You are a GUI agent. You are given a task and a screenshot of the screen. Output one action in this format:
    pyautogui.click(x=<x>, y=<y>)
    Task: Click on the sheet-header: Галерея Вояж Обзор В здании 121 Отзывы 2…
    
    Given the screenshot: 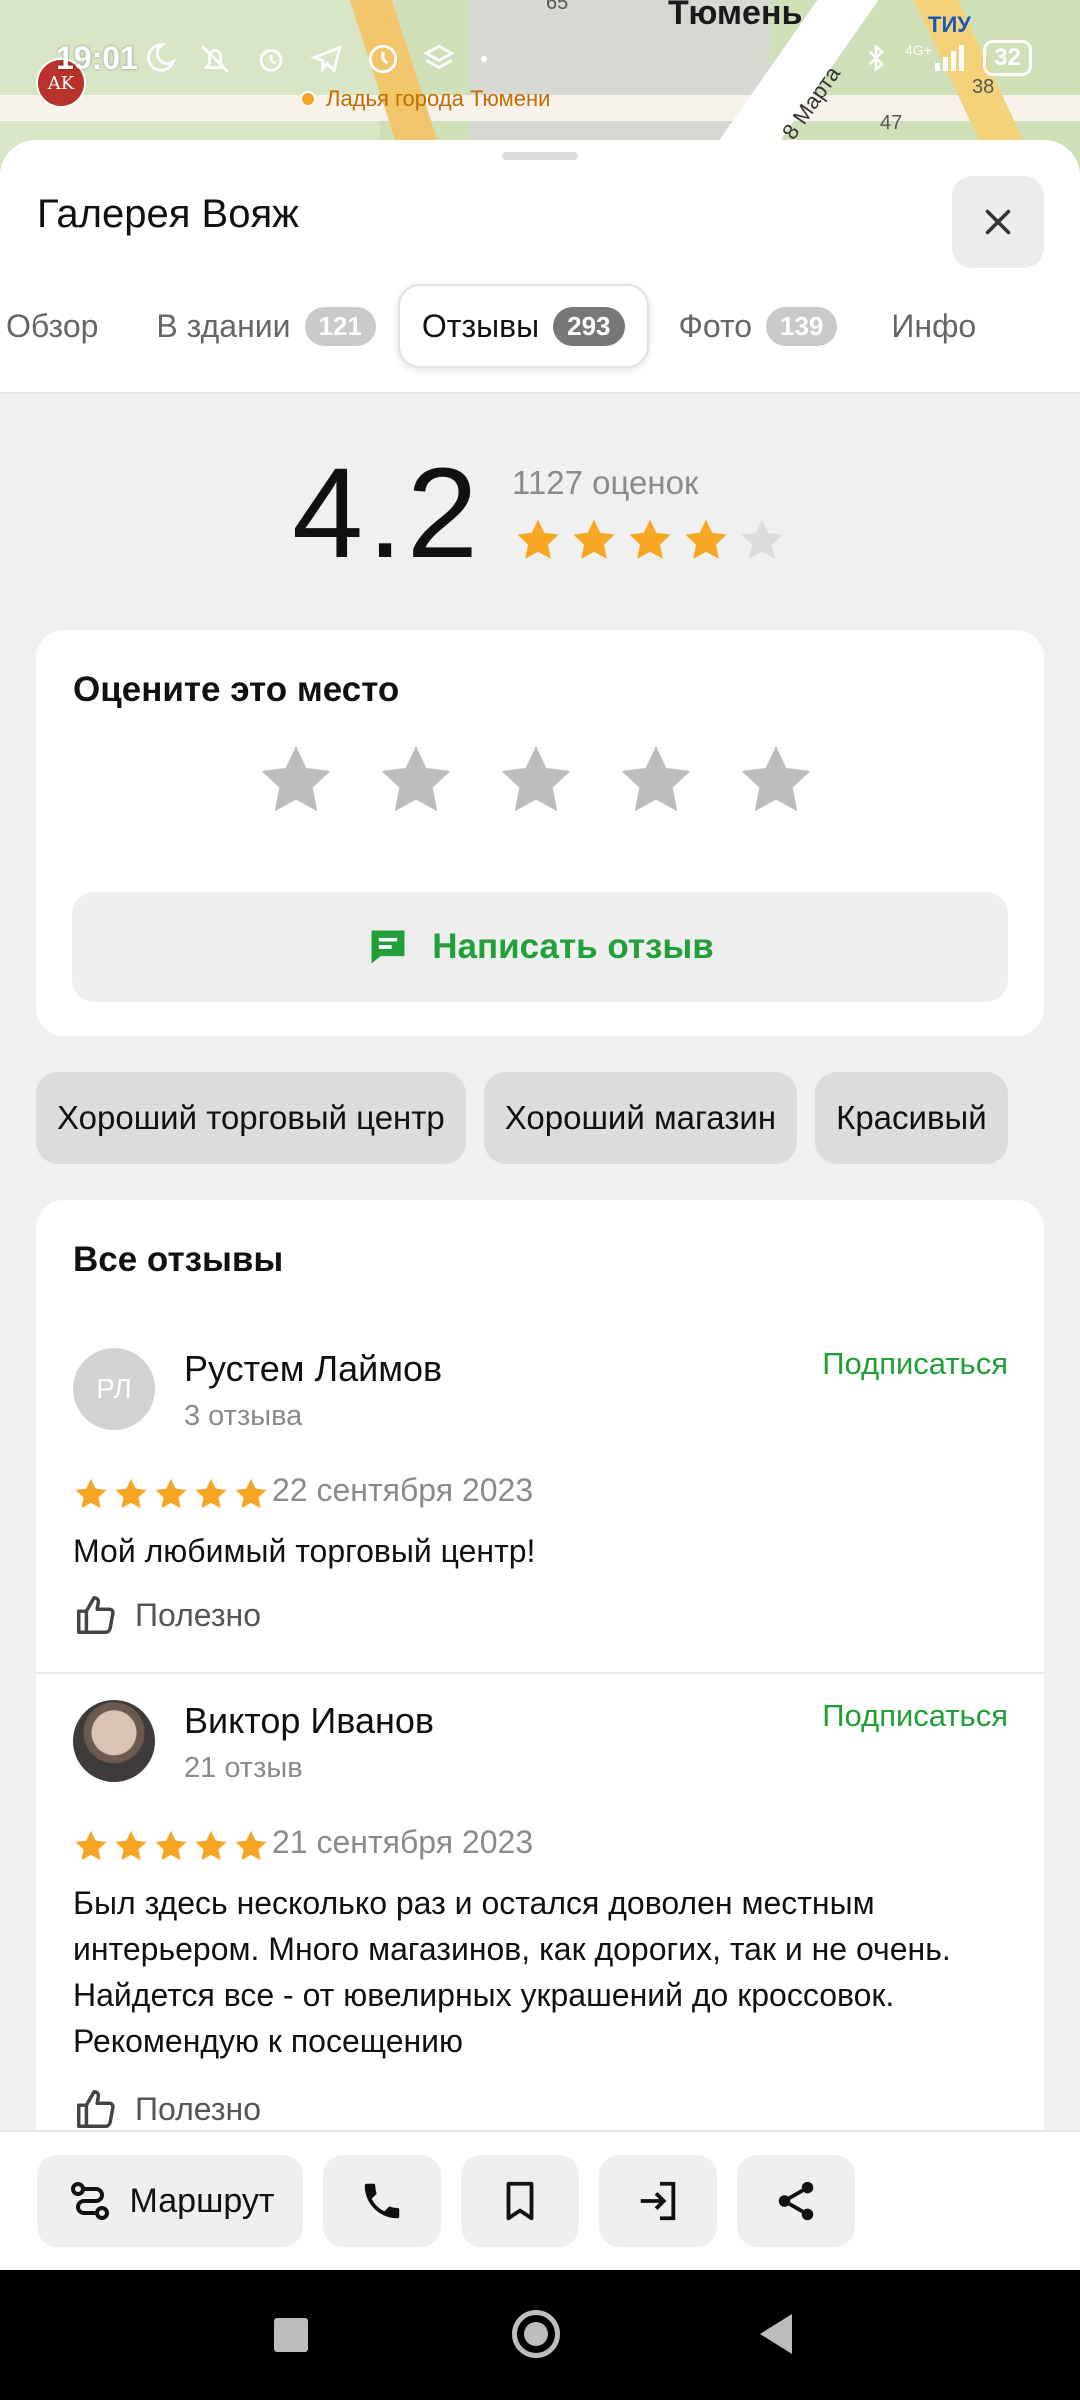 What is the action you would take?
    pyautogui.click(x=540, y=267)
    